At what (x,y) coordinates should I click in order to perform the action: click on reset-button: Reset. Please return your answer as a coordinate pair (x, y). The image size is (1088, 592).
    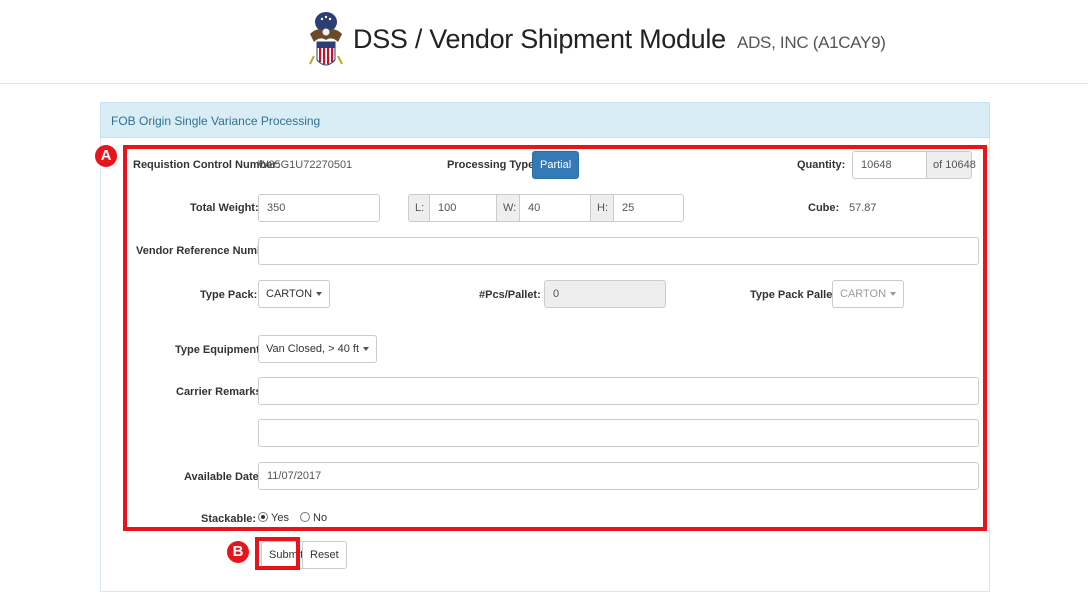
    Looking at the image, I should click on (324, 555).